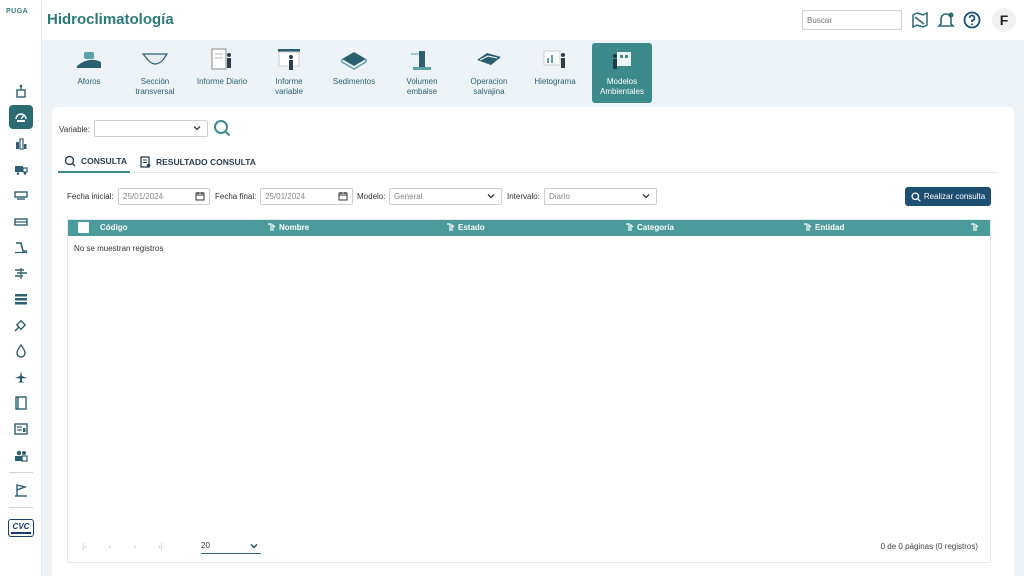 This screenshot has width=1024, height=576. I want to click on page-size-value: 20, so click(205, 545).